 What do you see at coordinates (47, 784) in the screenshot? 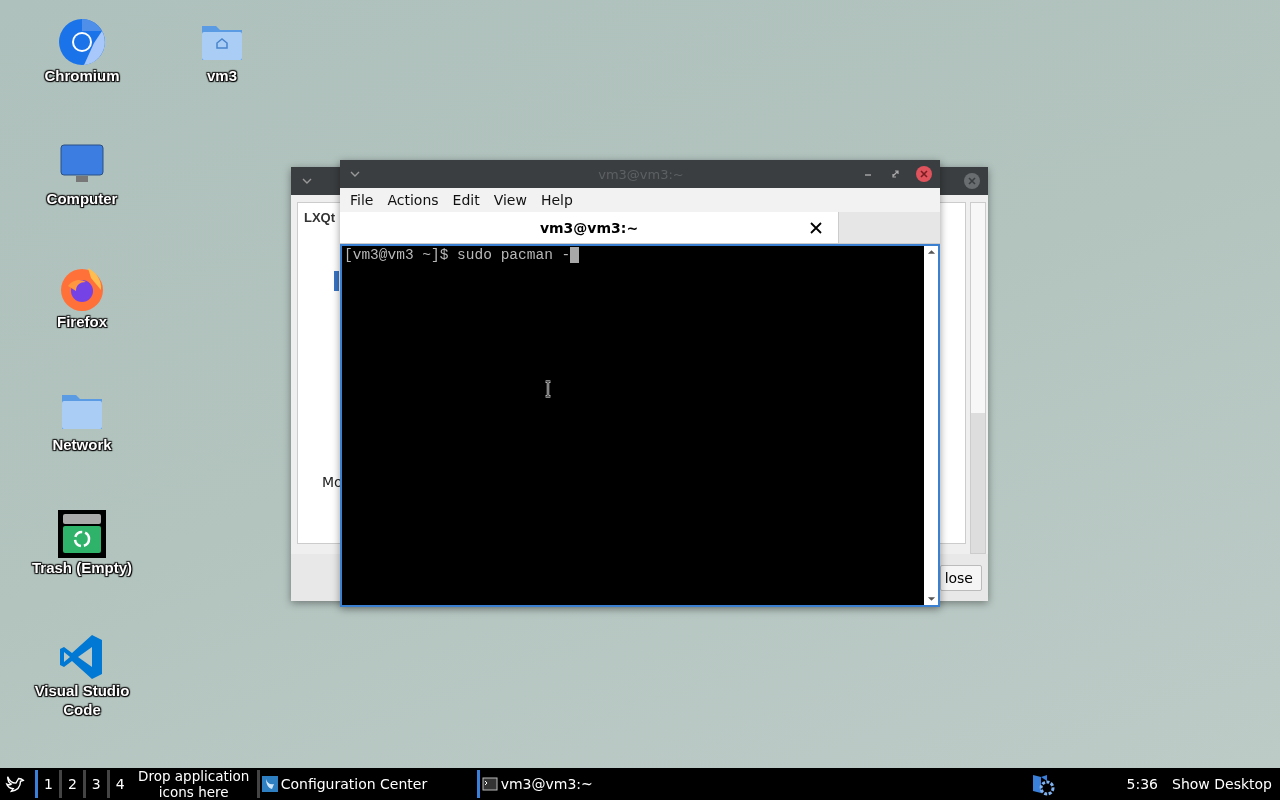
I see `desktop-switch-button: 1` at bounding box center [47, 784].